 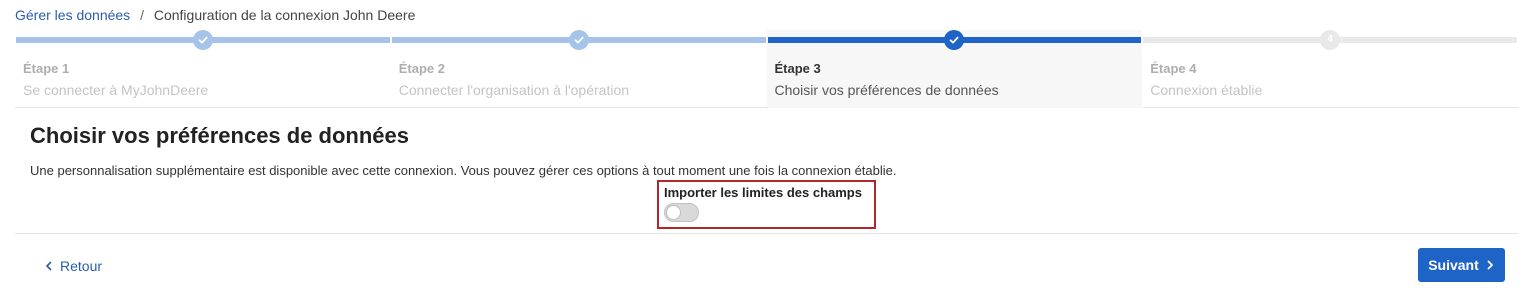 What do you see at coordinates (673, 212) in the screenshot?
I see `toggle-knob` at bounding box center [673, 212].